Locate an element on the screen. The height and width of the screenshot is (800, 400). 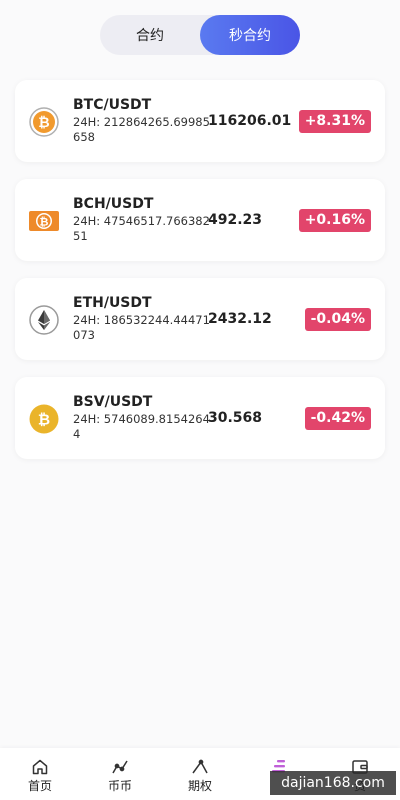
nav-home: 首页 is located at coordinates (40, 774).